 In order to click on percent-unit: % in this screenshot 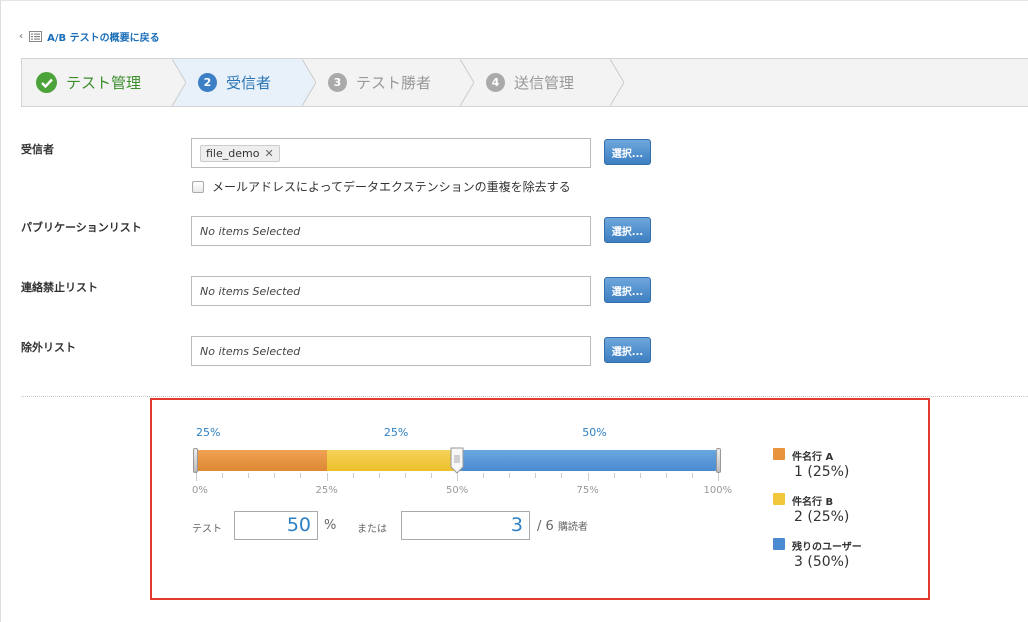, I will do `click(330, 525)`.